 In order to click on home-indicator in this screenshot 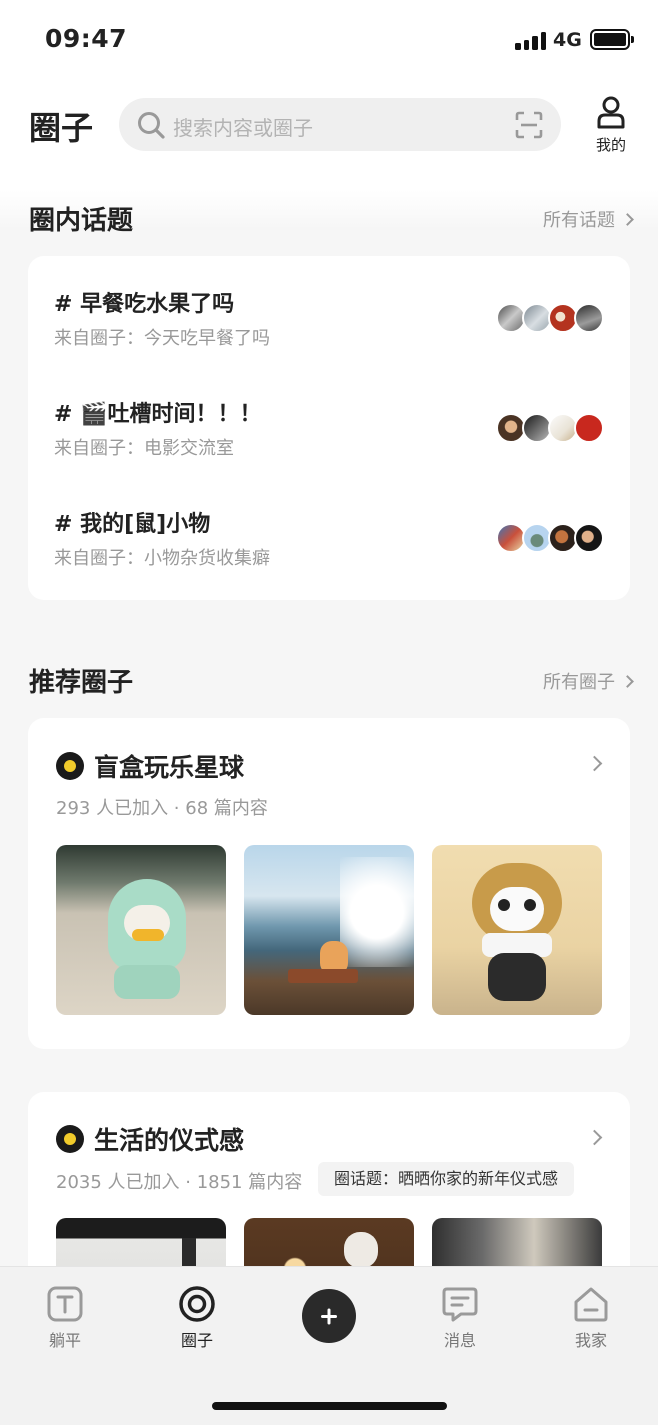, I will do `click(329, 1406)`.